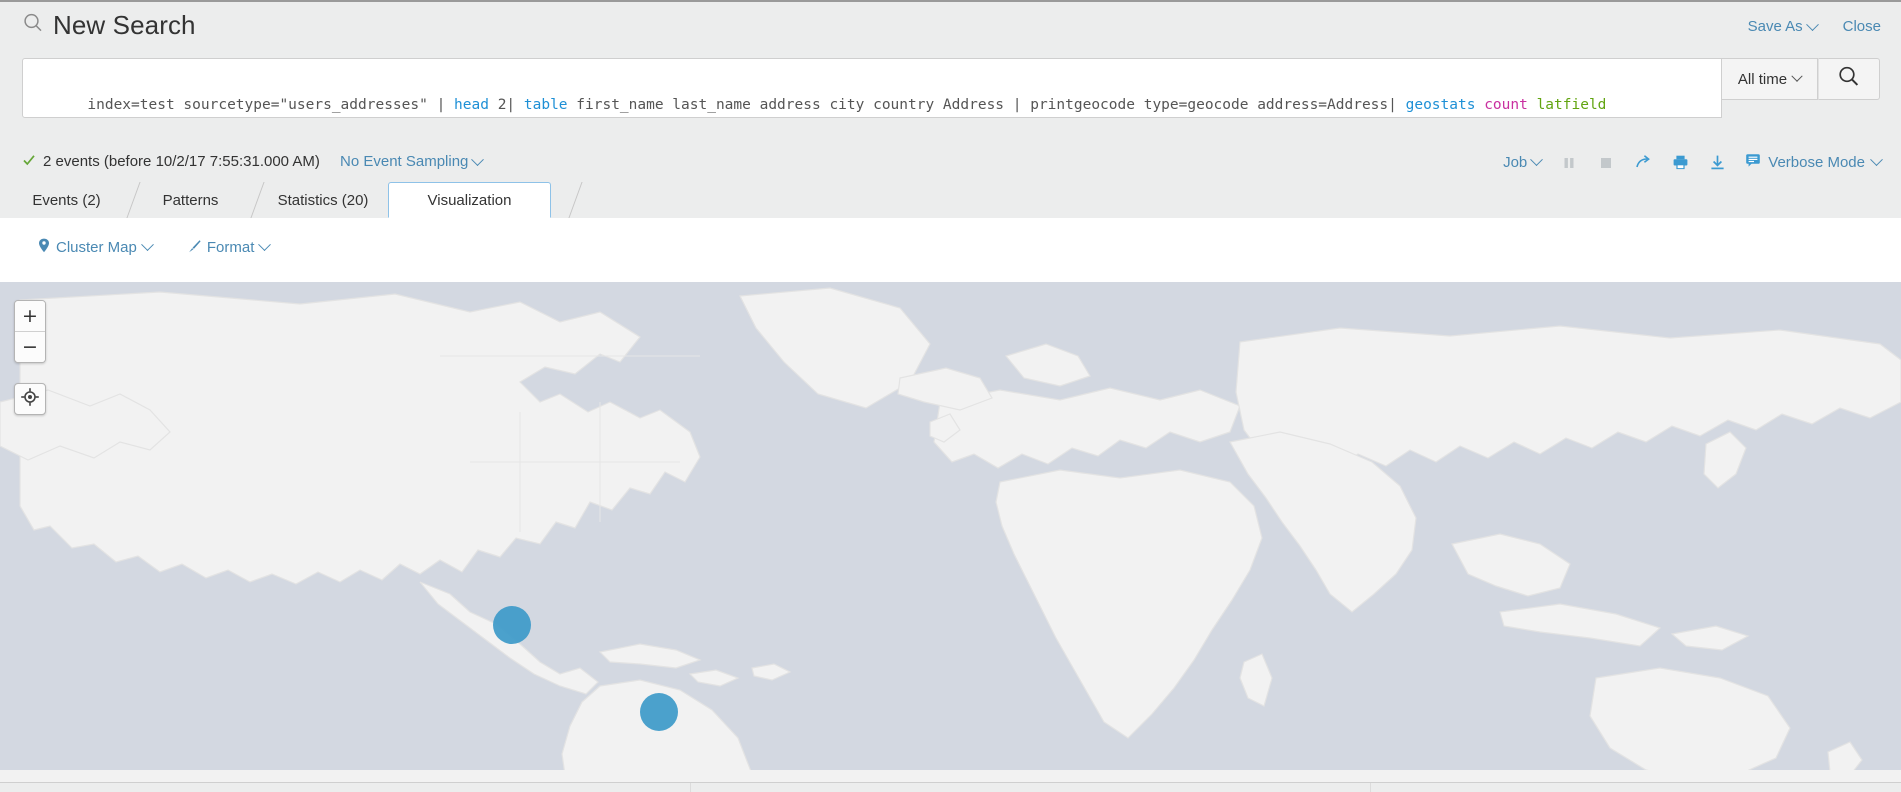 The height and width of the screenshot is (792, 1901). I want to click on map-zoom-controls: + −, so click(30, 331).